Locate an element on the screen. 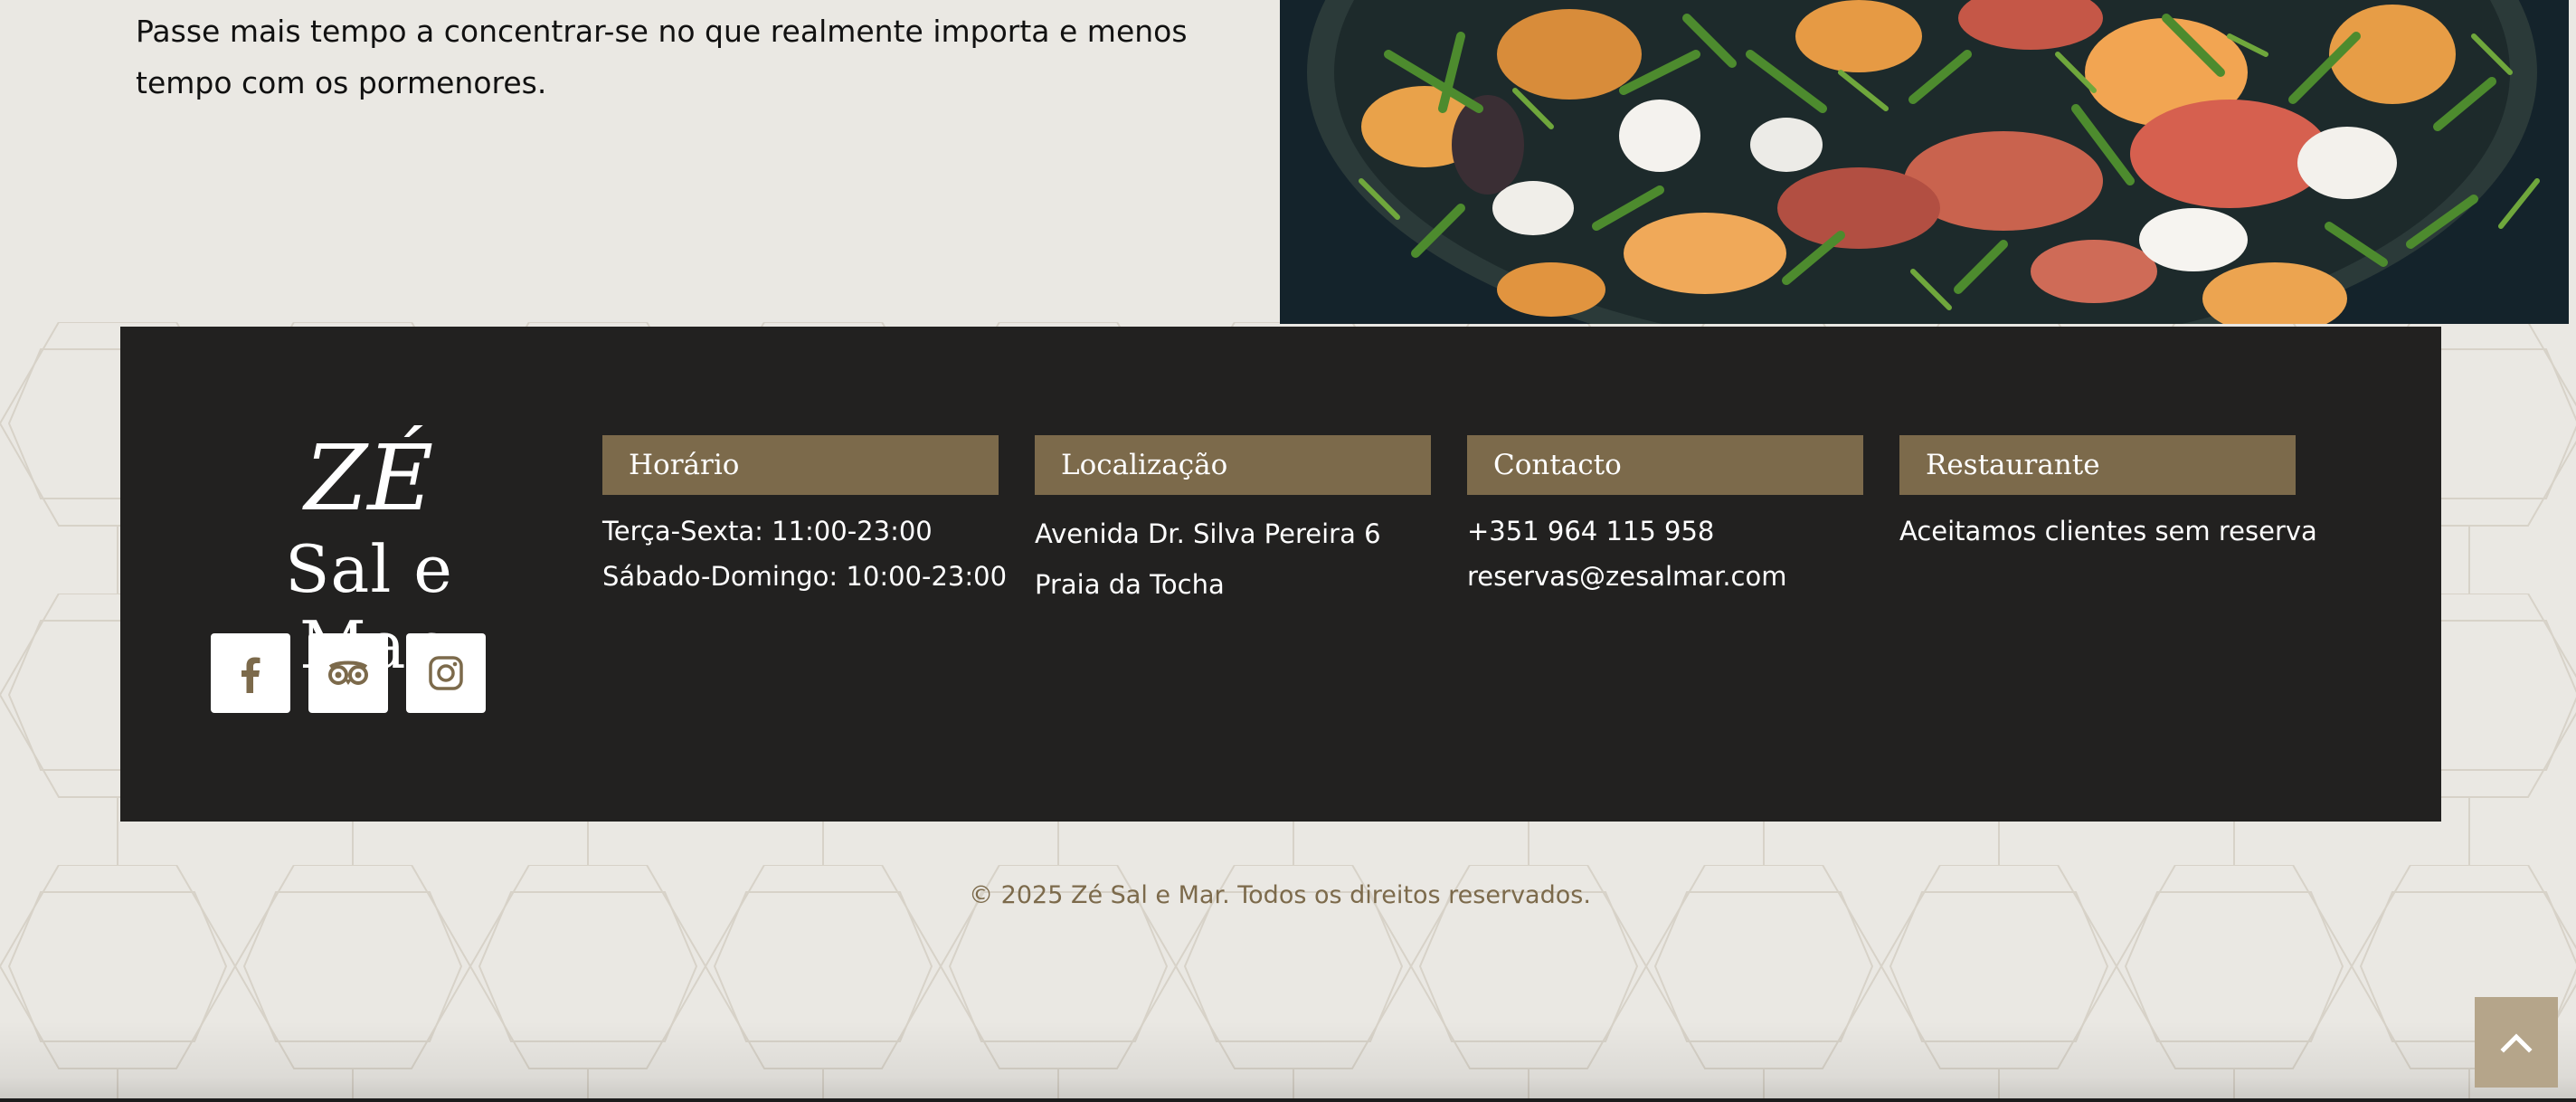 Image resolution: width=2576 pixels, height=1102 pixels. horario-line: Sábado-Domingo: 10:00-23:00 is located at coordinates (805, 576).